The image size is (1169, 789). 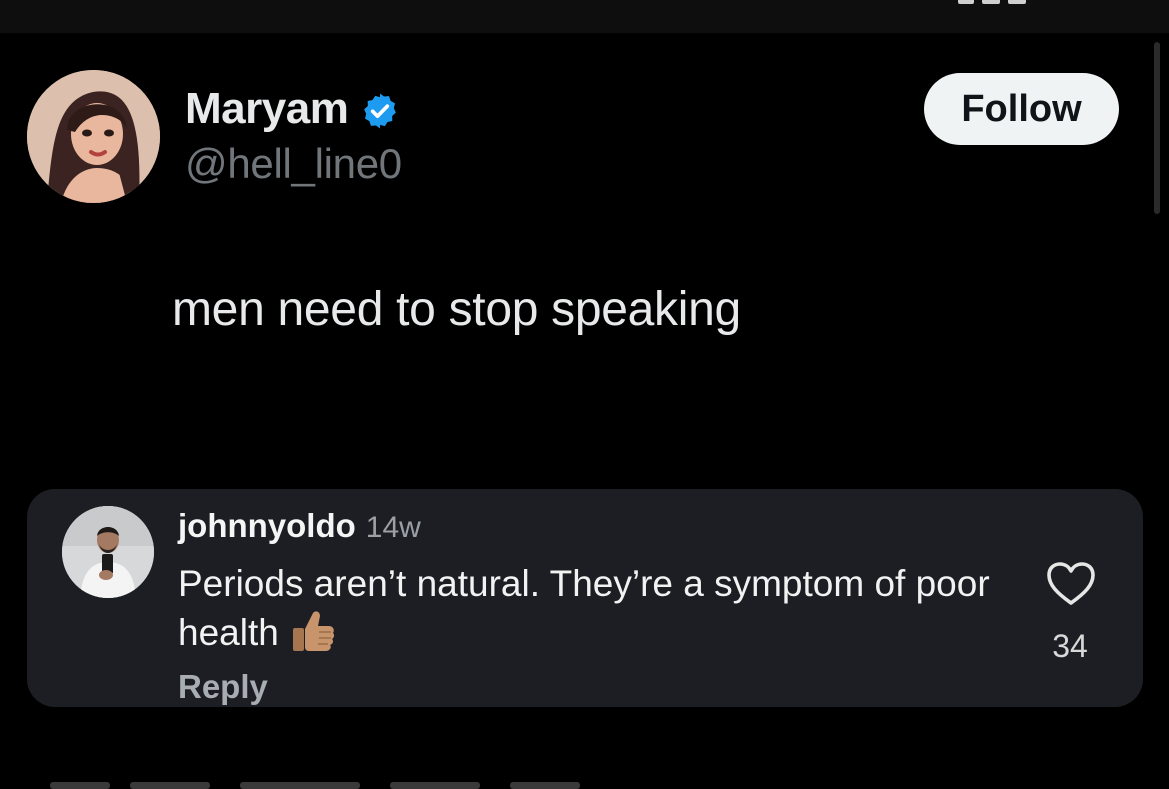 I want to click on post-text: men need to stop speaking, so click(x=456, y=309).